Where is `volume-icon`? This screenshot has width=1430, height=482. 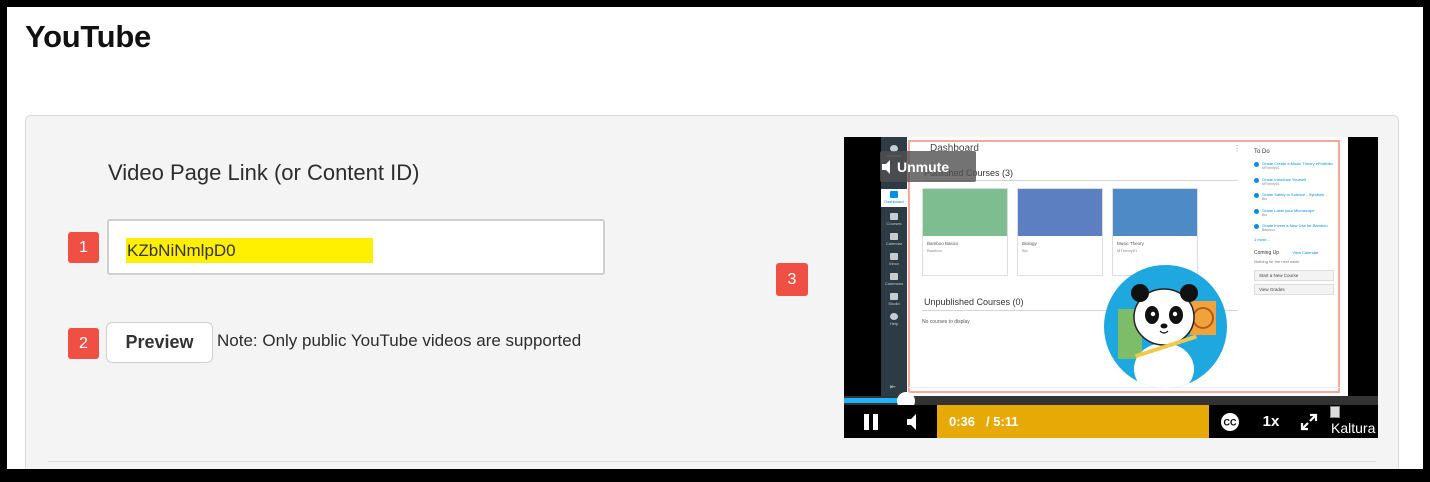
volume-icon is located at coordinates (911, 421).